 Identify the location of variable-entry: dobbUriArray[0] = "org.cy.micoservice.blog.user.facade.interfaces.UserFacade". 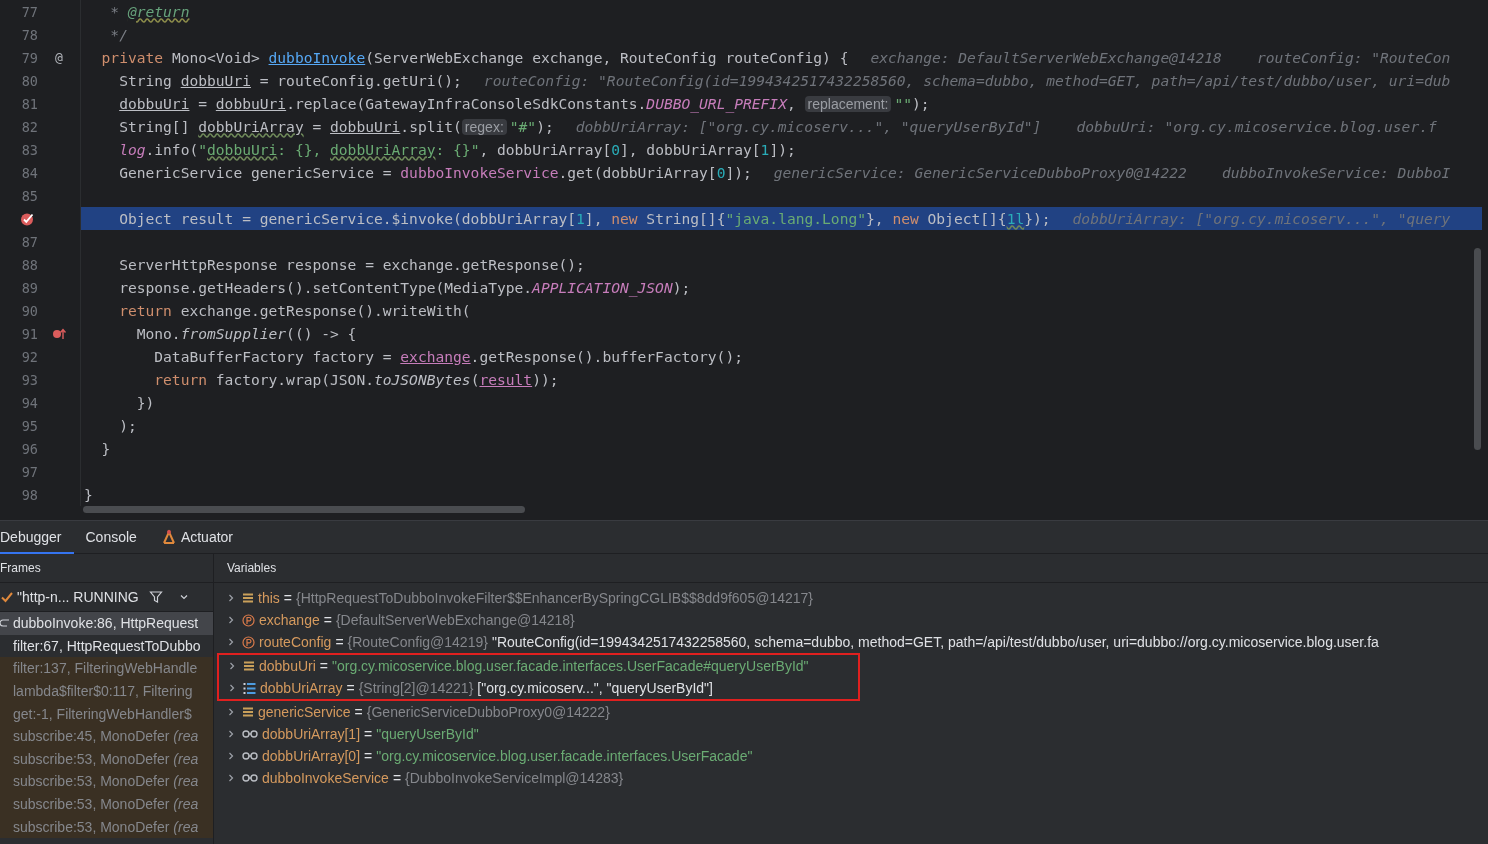
(507, 756).